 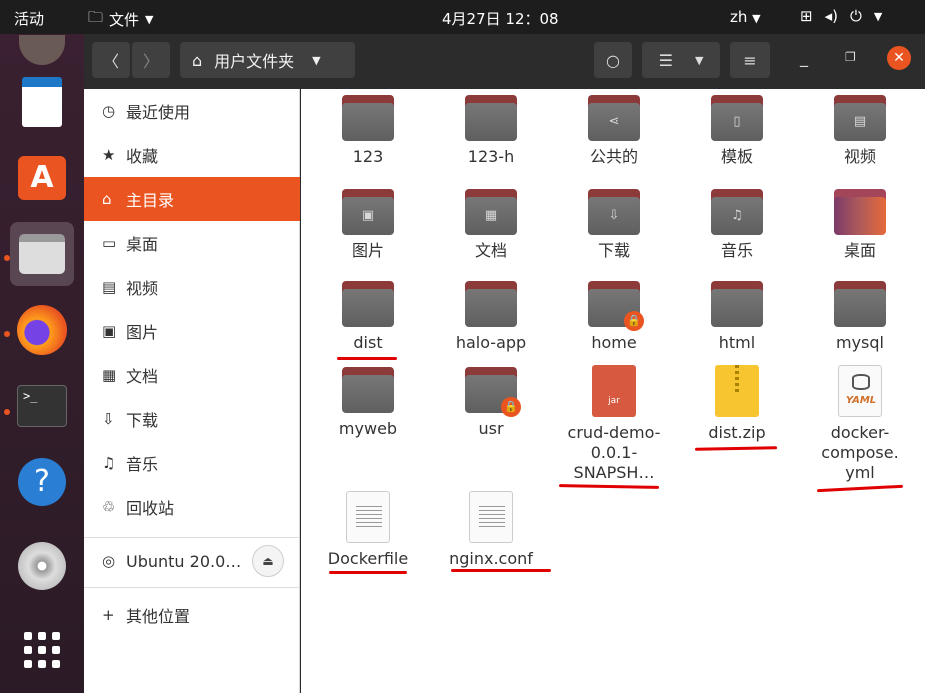 What do you see at coordinates (899, 58) in the screenshot?
I see `close-button: ✕` at bounding box center [899, 58].